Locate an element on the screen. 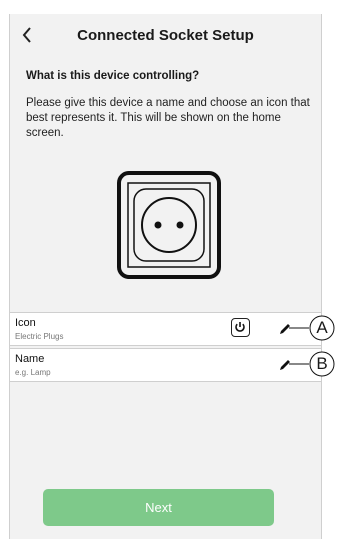 The image size is (337, 539). icon-row-value: Electric Plugs is located at coordinates (39, 336).